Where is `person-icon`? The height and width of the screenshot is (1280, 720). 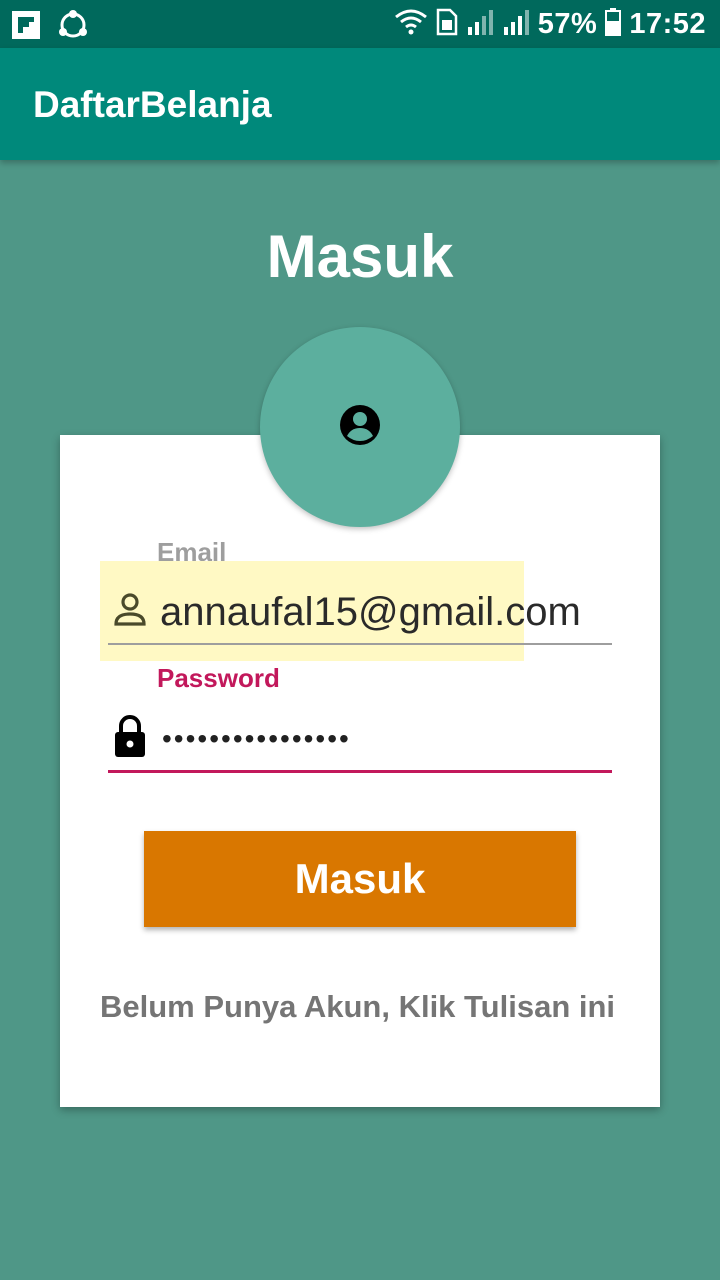 person-icon is located at coordinates (130, 612).